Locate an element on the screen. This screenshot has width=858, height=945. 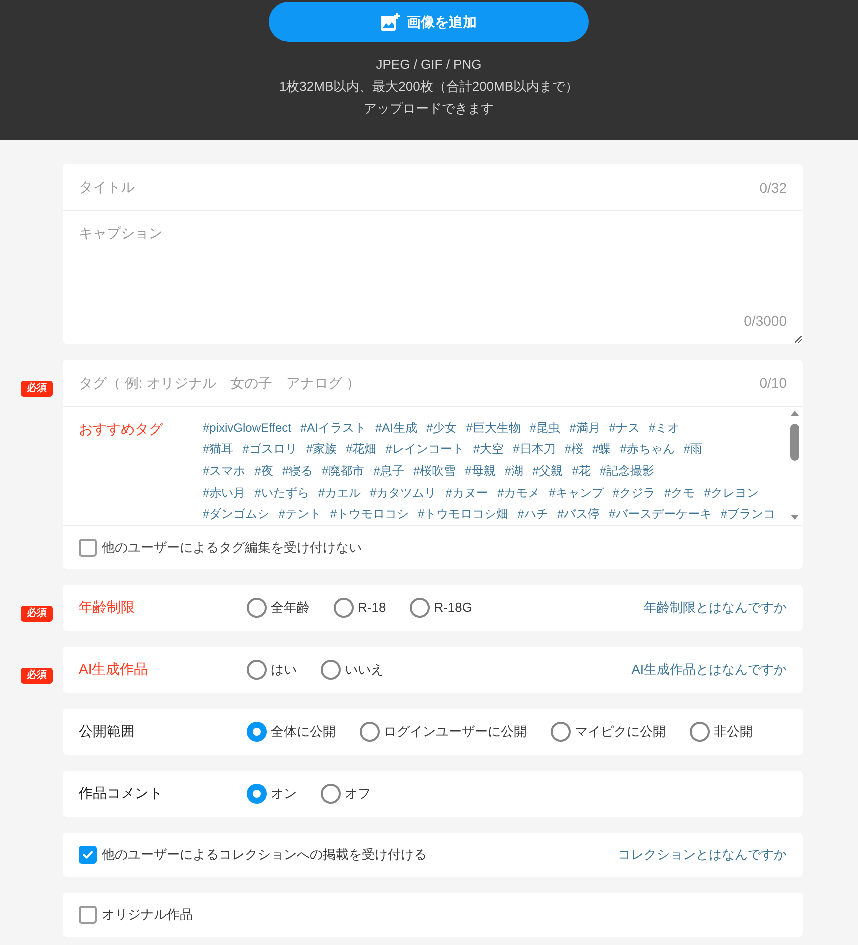
suggested-tag: #昆虫 is located at coordinates (545, 427).